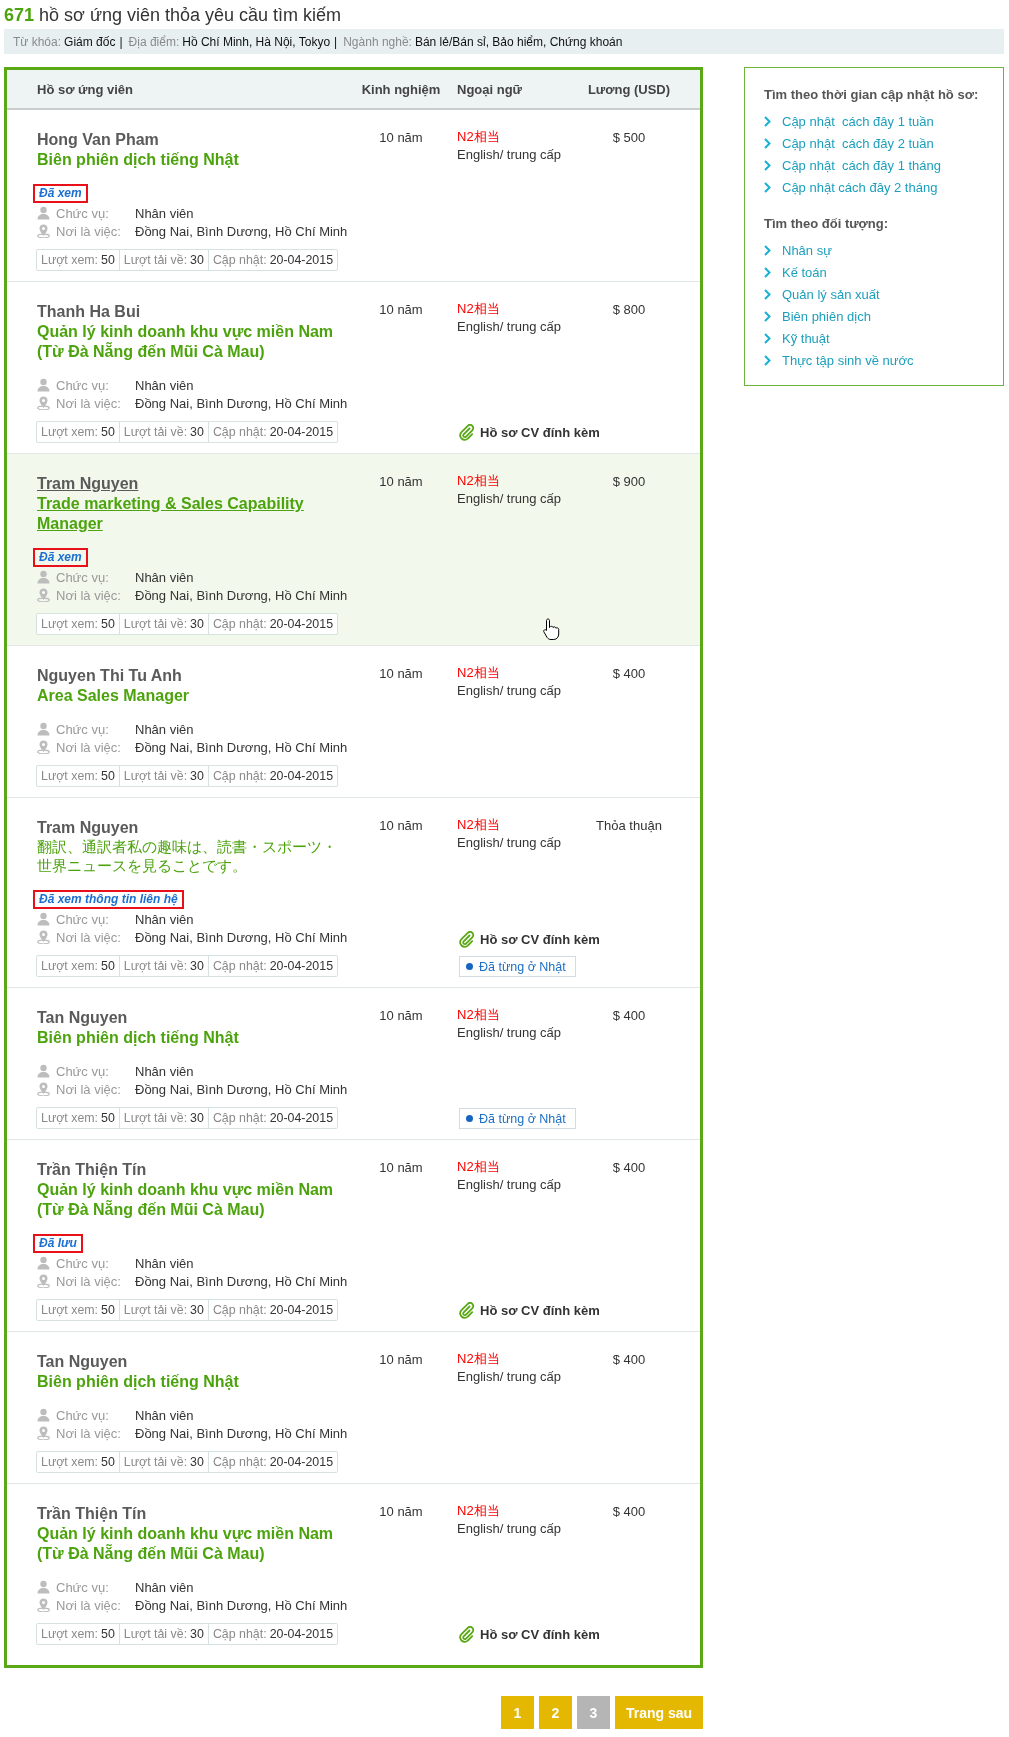 This screenshot has width=1009, height=1737. I want to click on results-heading: 671 hồ sơ ứng viên thỏa yêu cầu tìm kiếm, so click(173, 15).